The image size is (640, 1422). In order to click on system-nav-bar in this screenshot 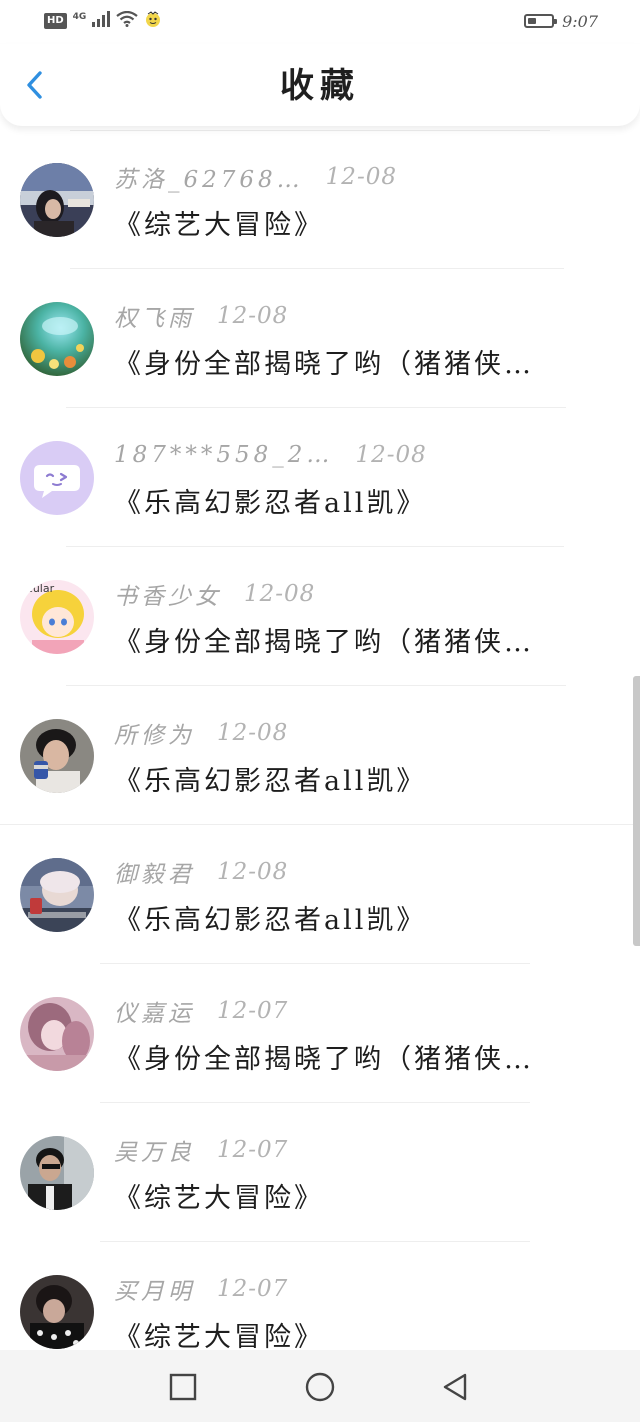, I will do `click(320, 1386)`.